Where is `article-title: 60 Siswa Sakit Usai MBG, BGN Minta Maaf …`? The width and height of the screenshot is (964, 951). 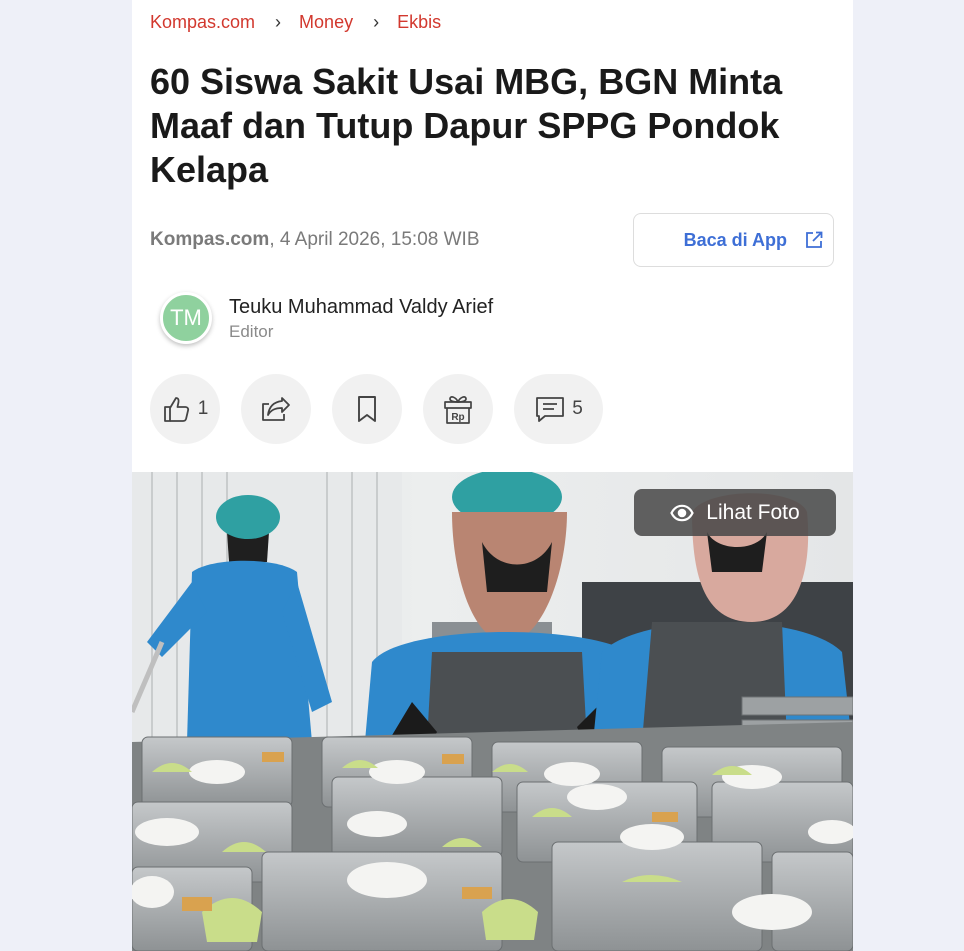 article-title: 60 Siswa Sakit Usai MBG, BGN Minta Maaf … is located at coordinates (466, 125).